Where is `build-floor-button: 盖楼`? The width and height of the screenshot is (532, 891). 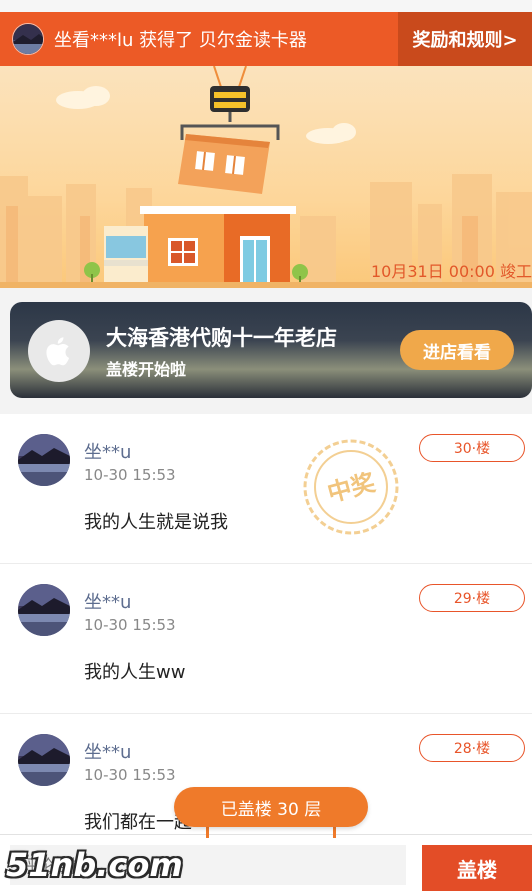 build-floor-button: 盖楼 is located at coordinates (477, 868).